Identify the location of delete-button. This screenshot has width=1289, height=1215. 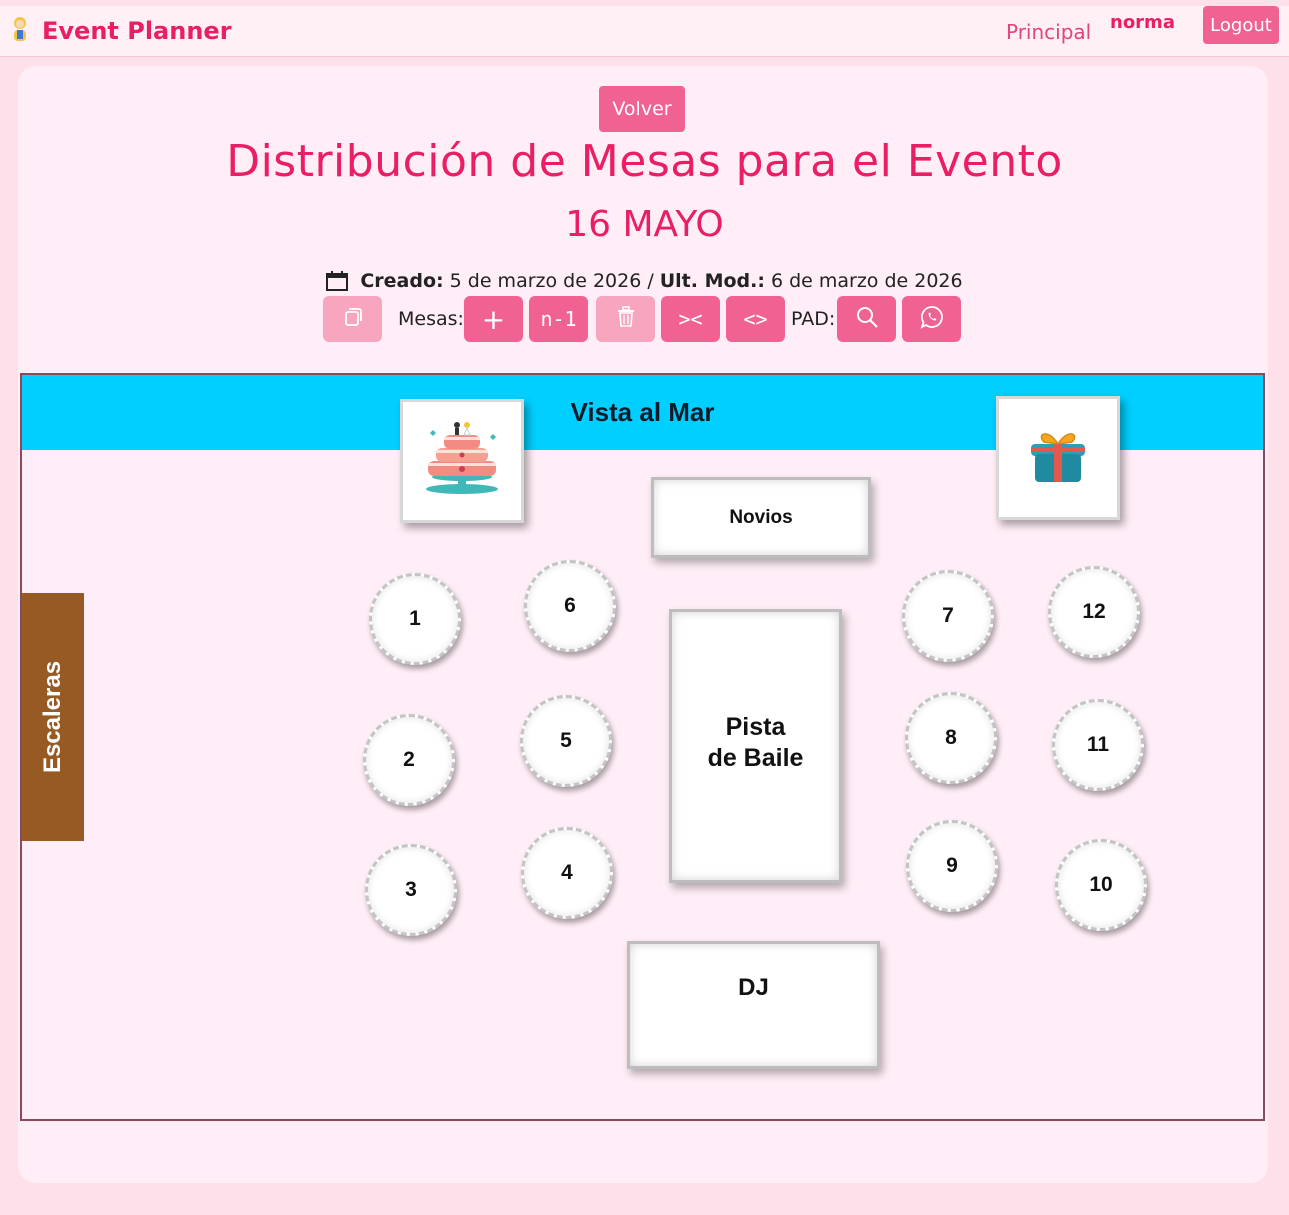
(625, 319).